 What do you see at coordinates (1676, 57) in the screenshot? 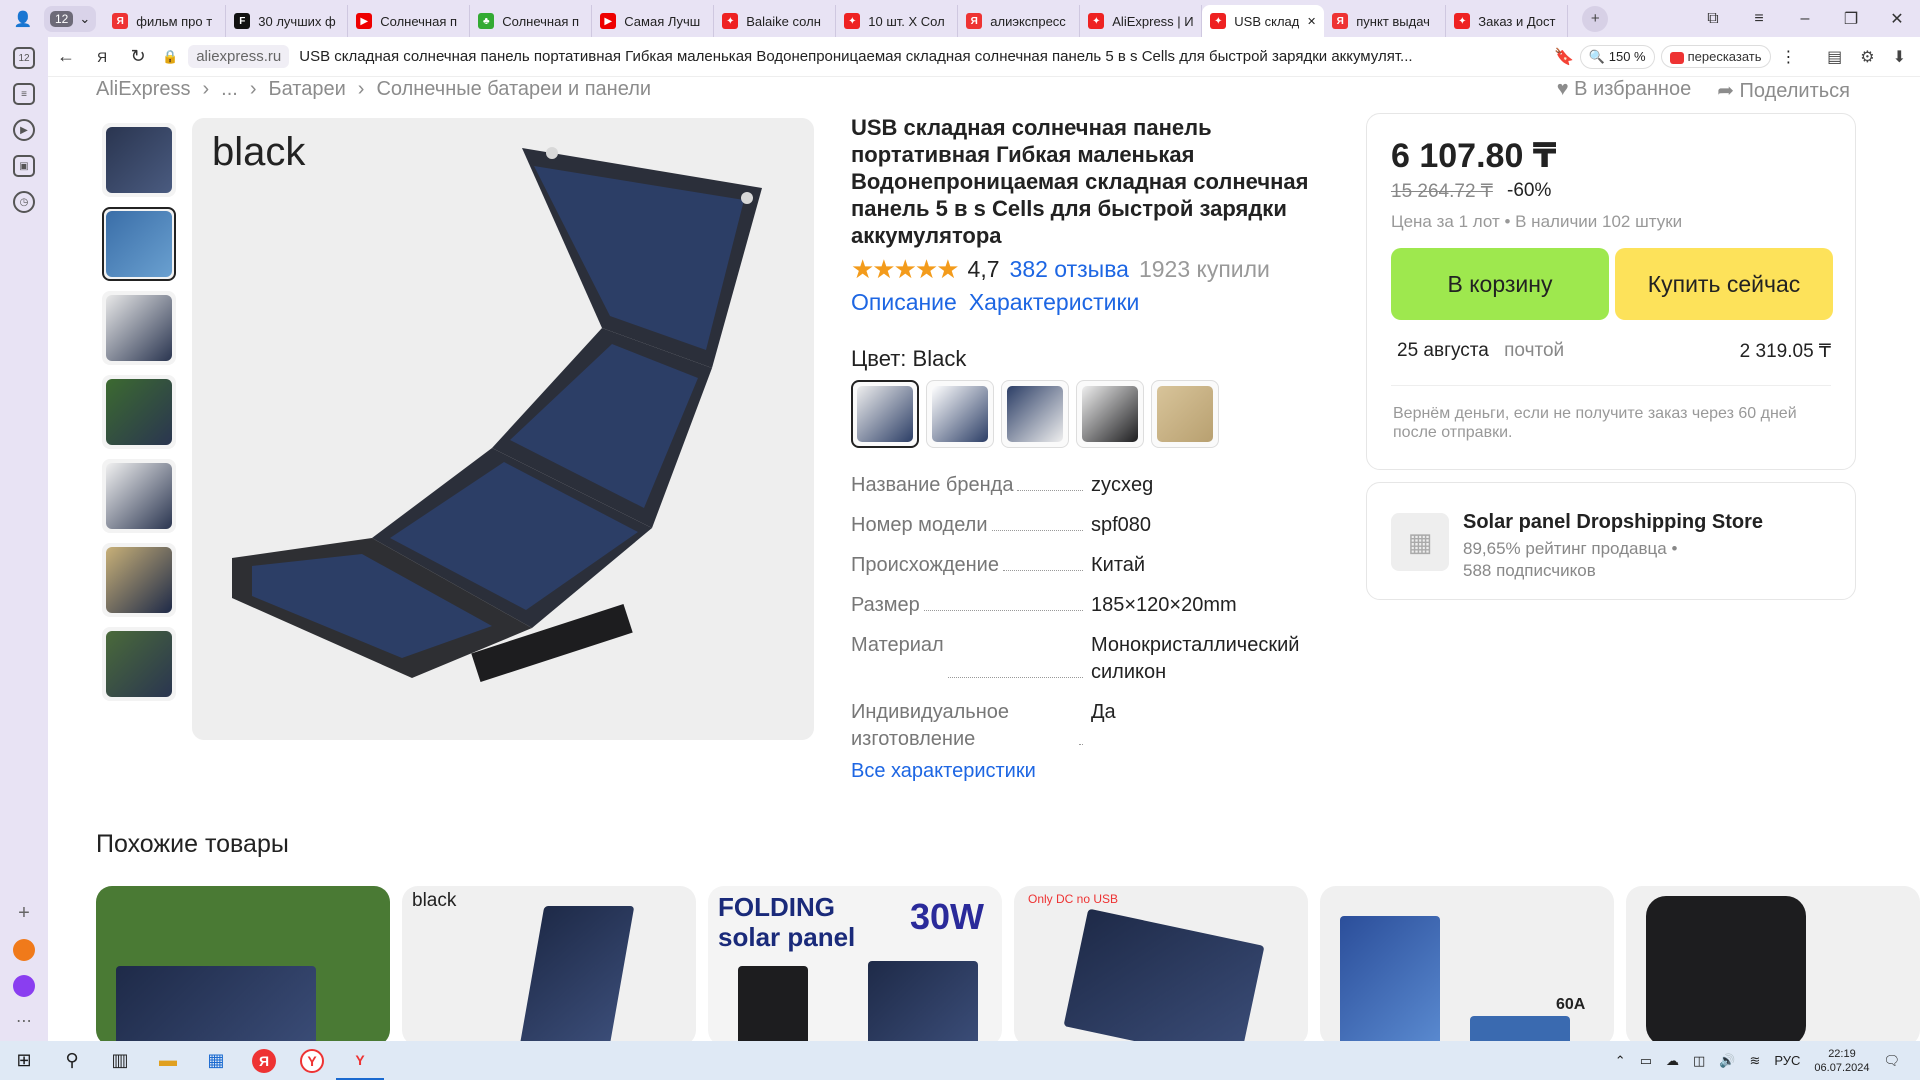
I see `retell-icon` at bounding box center [1676, 57].